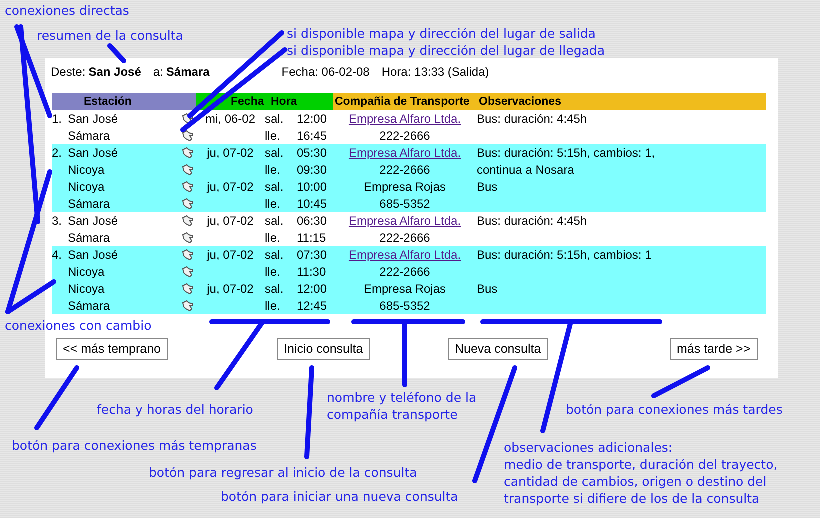 Image resolution: width=820 pixels, height=518 pixels. I want to click on date-cell: mi, 06-02, so click(230, 119).